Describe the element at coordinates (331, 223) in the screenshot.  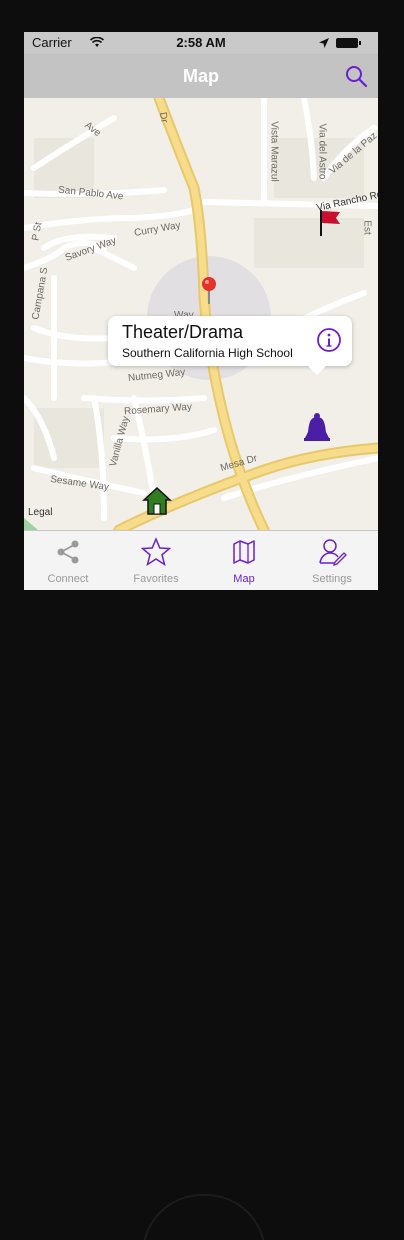
I see `flag-marker-icon` at that location.